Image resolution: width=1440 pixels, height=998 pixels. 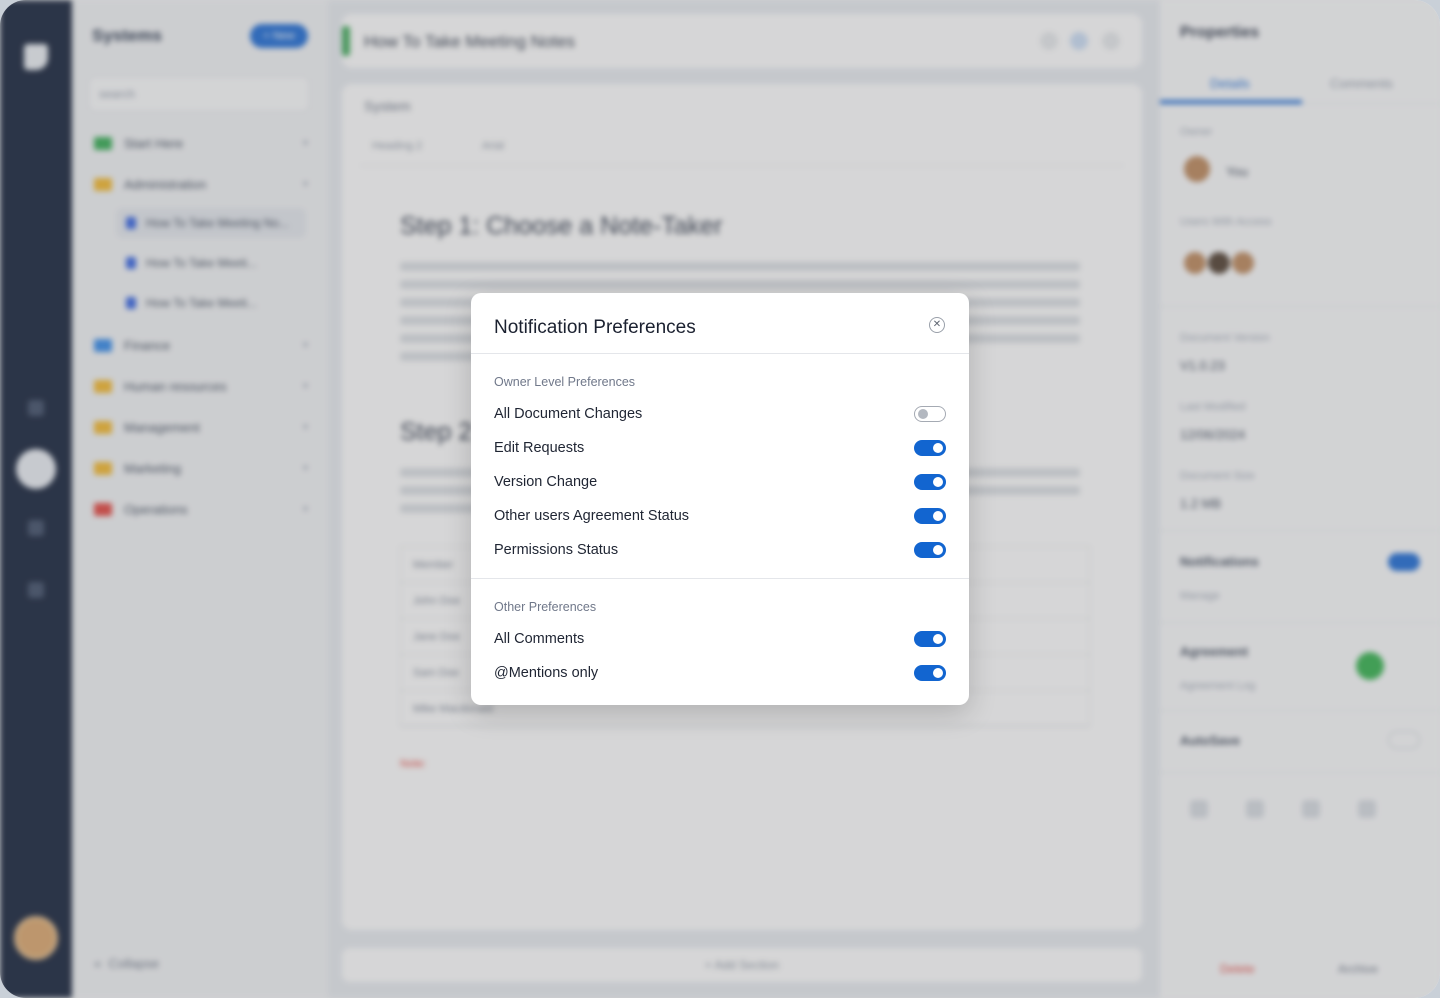 I want to click on all-document-changes-toggle, so click(x=930, y=414).